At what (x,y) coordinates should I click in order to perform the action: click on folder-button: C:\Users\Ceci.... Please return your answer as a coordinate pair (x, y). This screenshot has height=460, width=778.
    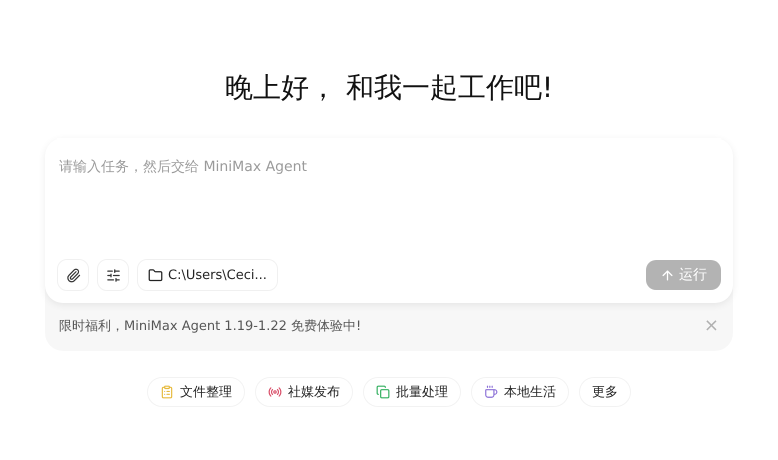
    Looking at the image, I should click on (207, 275).